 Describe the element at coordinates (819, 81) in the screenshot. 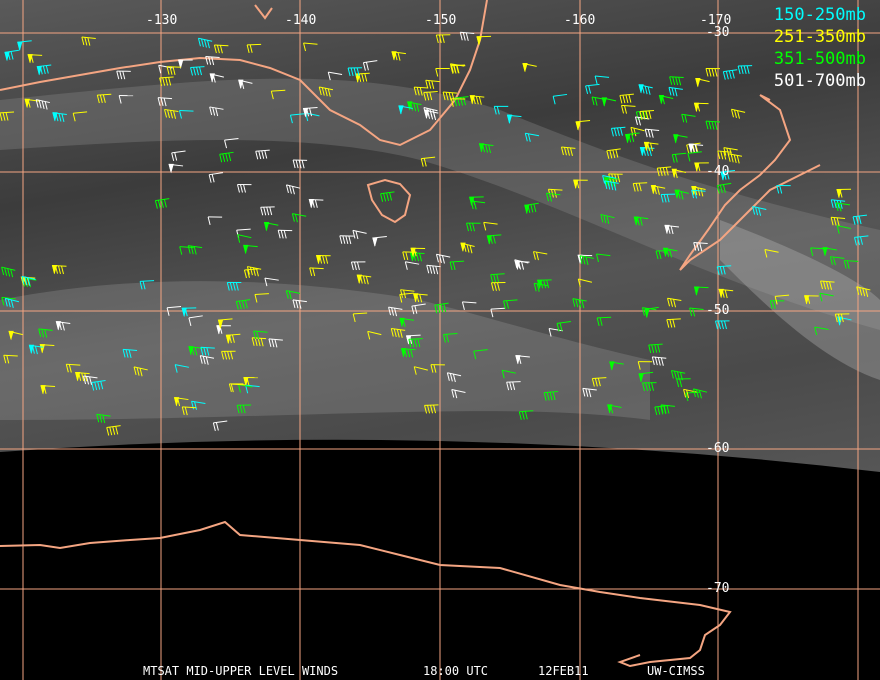

I see `legend-item-501-700mb: 501-700mb` at that location.